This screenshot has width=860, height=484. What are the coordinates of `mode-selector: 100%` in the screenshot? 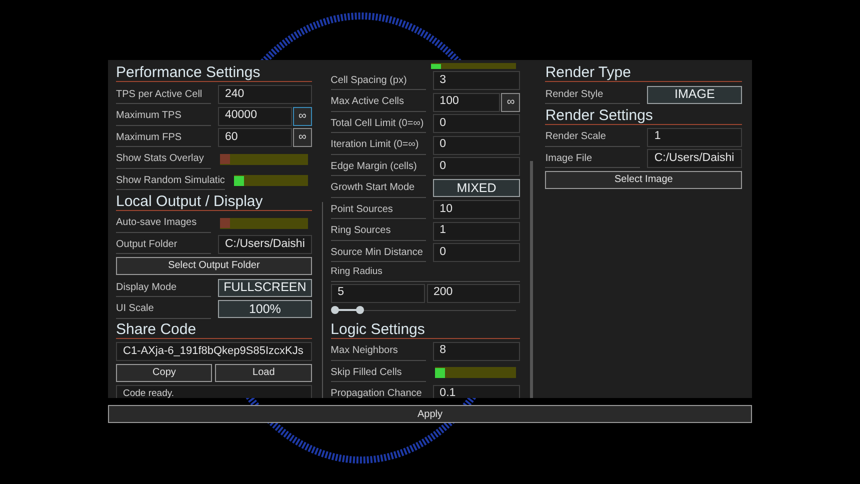 It's located at (265, 309).